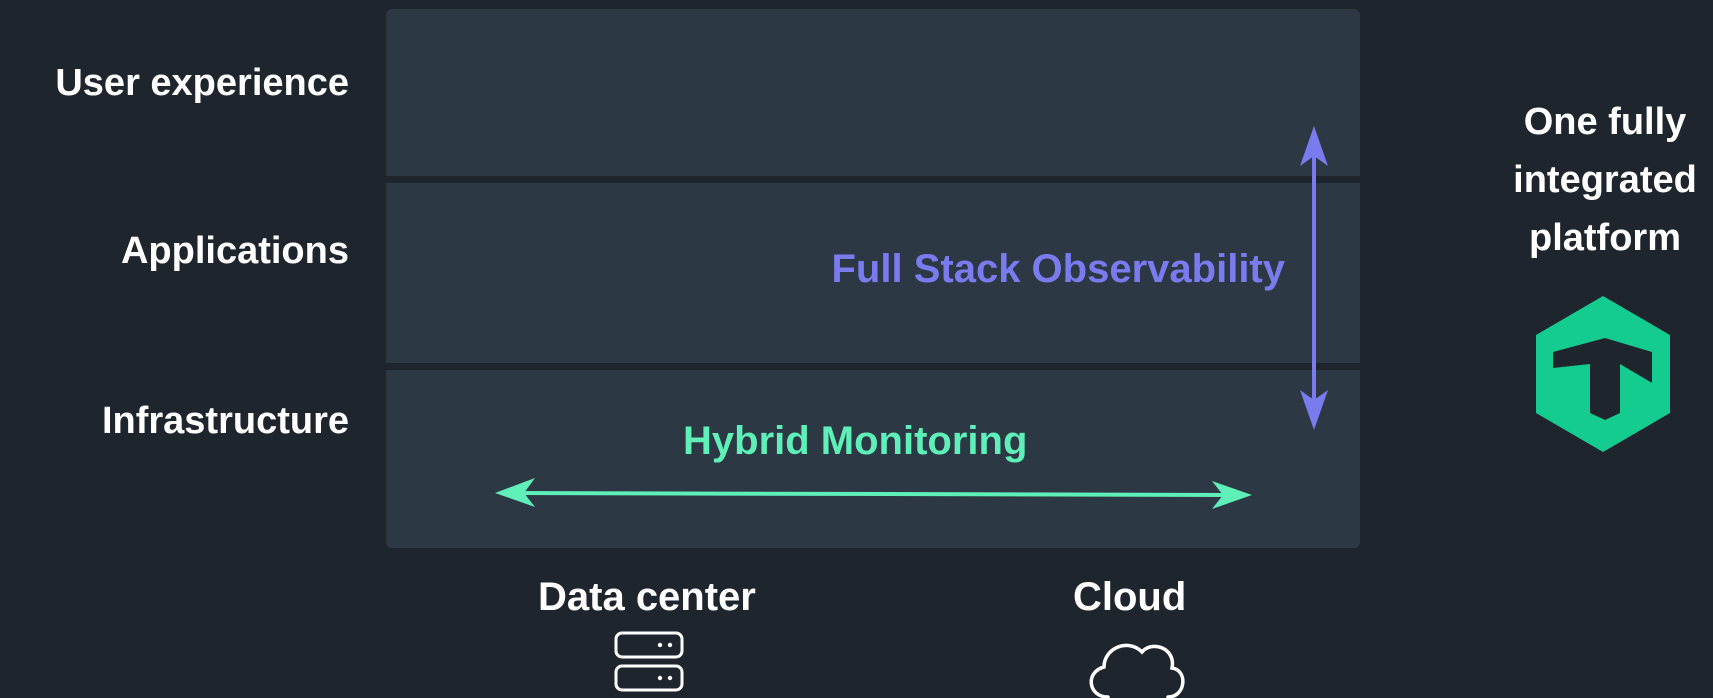 The width and height of the screenshot is (1713, 698). What do you see at coordinates (1605, 122) in the screenshot?
I see `platform-line-1: One fully` at bounding box center [1605, 122].